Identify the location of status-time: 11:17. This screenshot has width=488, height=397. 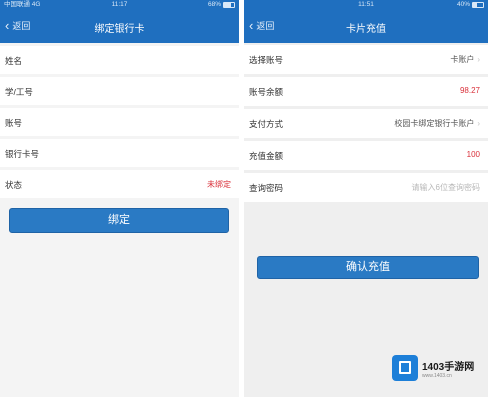
(119, 4).